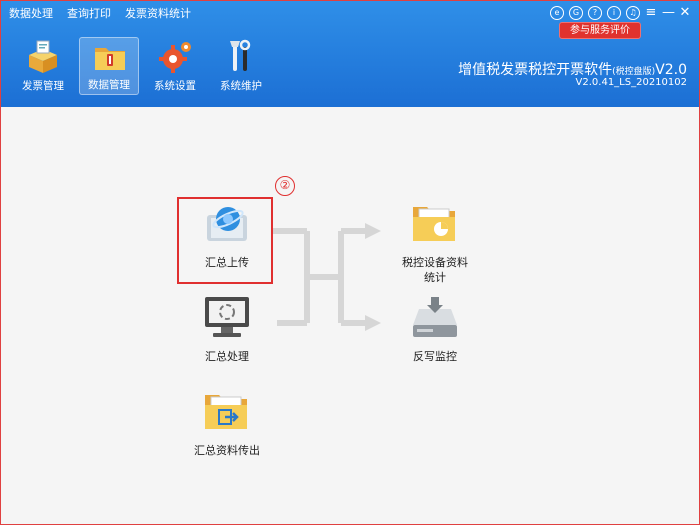 This screenshot has height=525, width=700. Describe the element at coordinates (175, 86) in the screenshot. I see `toolbar-label: 系统设置` at that location.